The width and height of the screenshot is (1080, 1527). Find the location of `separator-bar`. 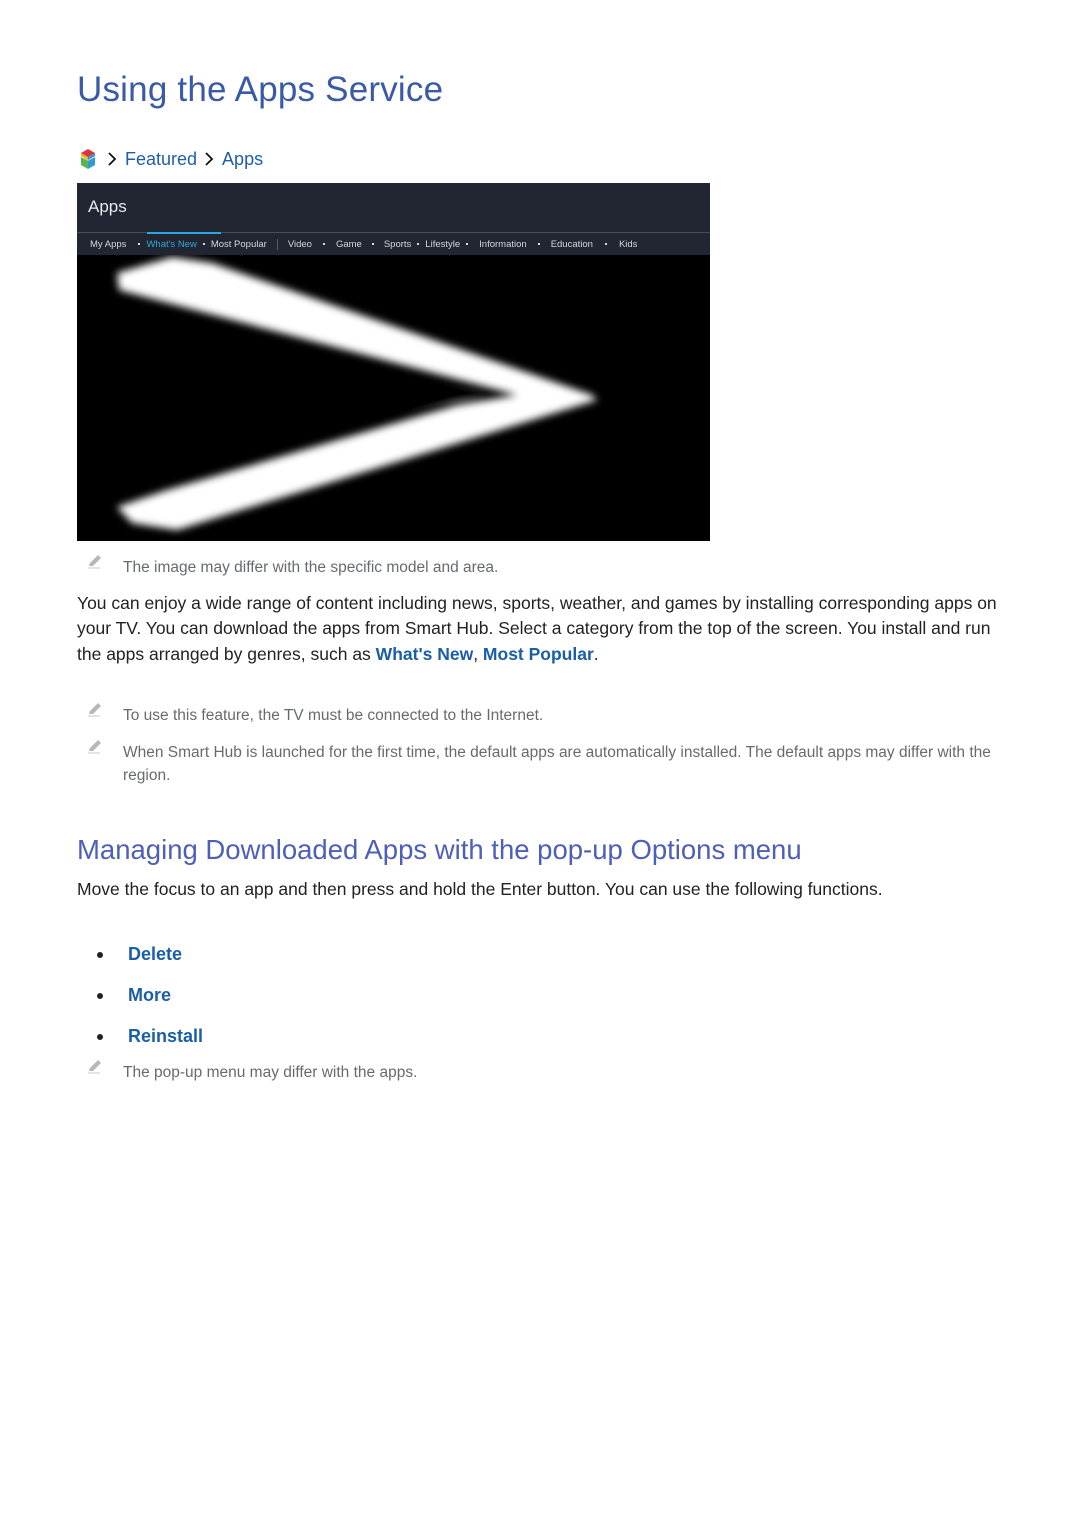

separator-bar is located at coordinates (277, 244).